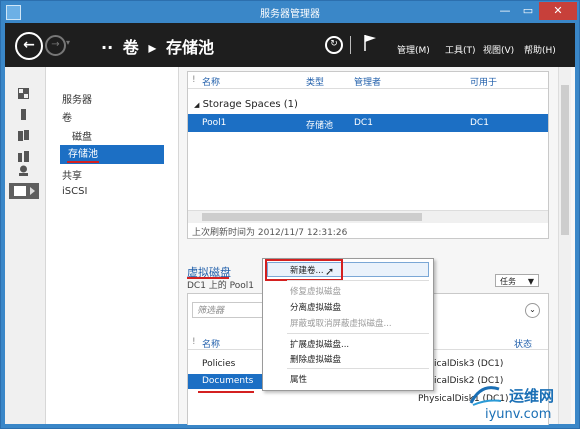  What do you see at coordinates (334, 45) in the screenshot?
I see `refresh-icon: ↻` at bounding box center [334, 45].